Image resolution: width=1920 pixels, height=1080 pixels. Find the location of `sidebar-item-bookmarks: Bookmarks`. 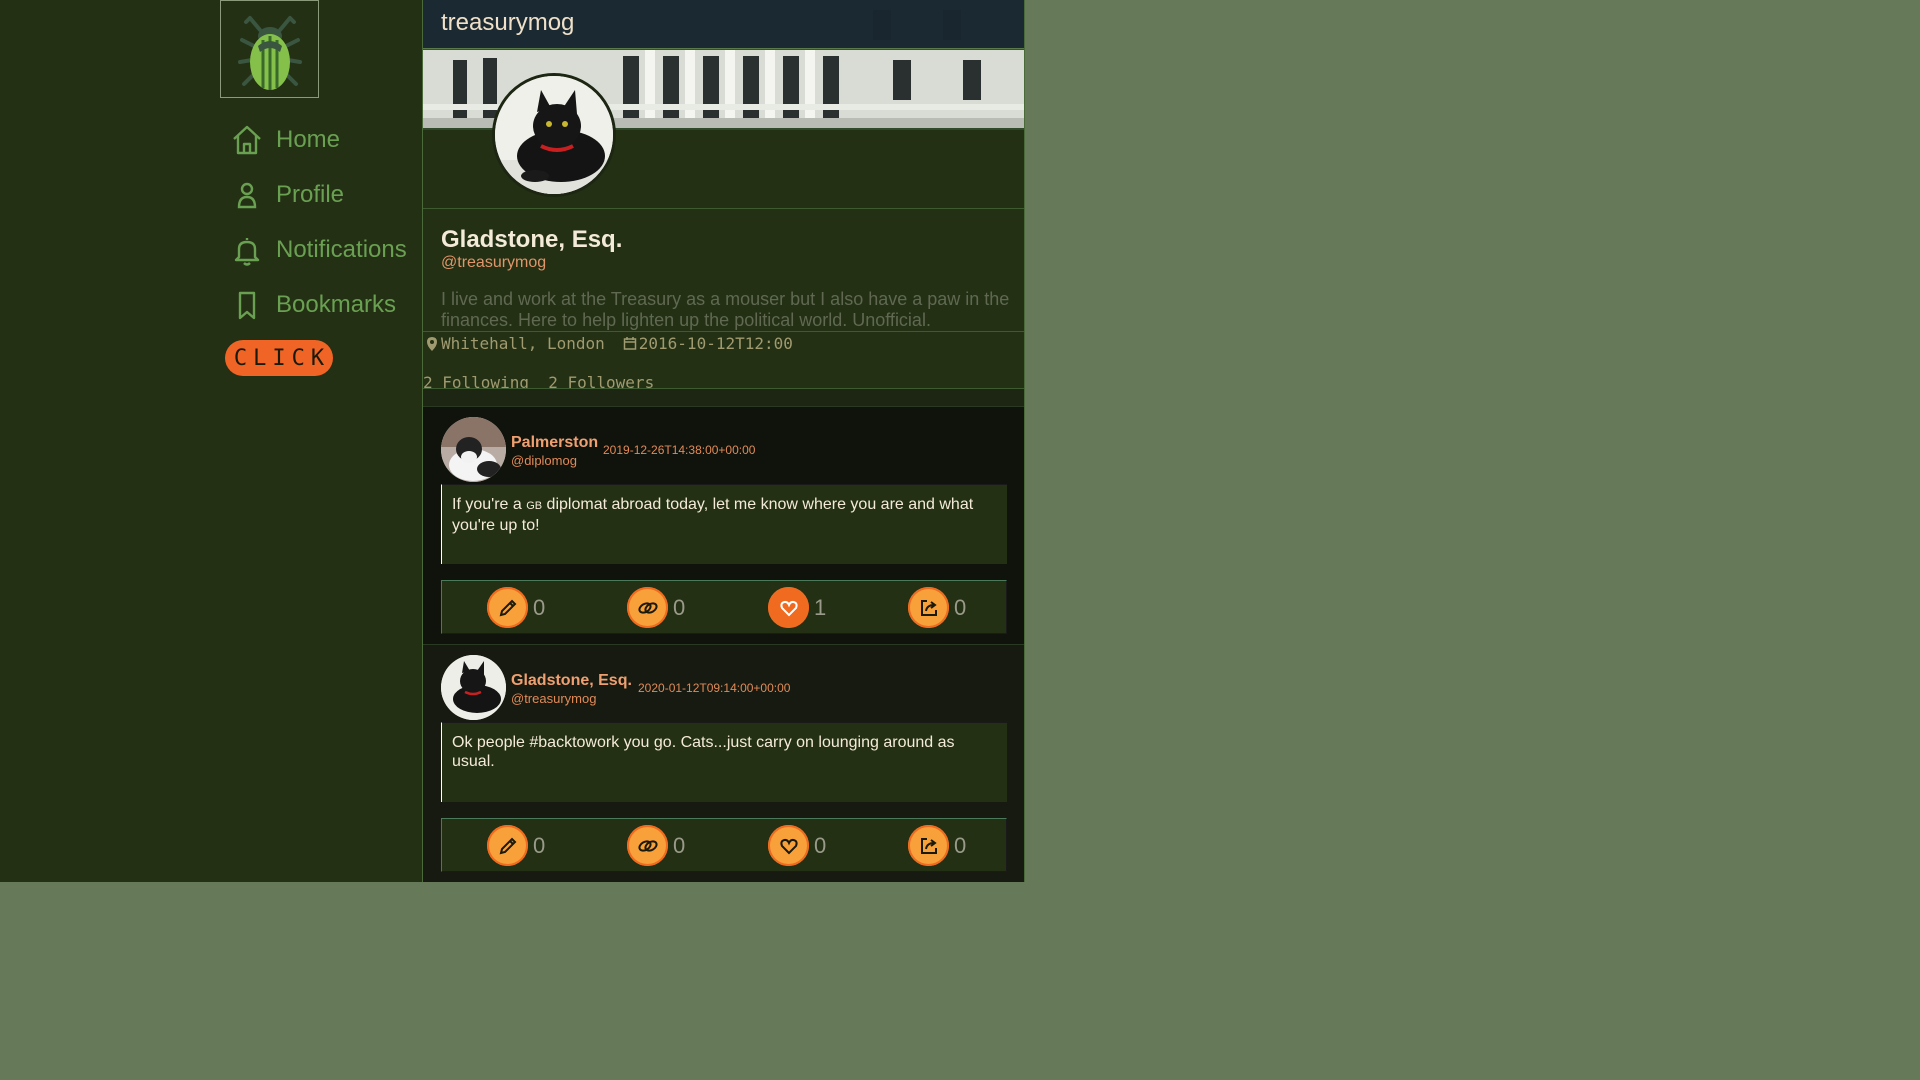

sidebar-item-bookmarks: Bookmarks is located at coordinates (318, 304).